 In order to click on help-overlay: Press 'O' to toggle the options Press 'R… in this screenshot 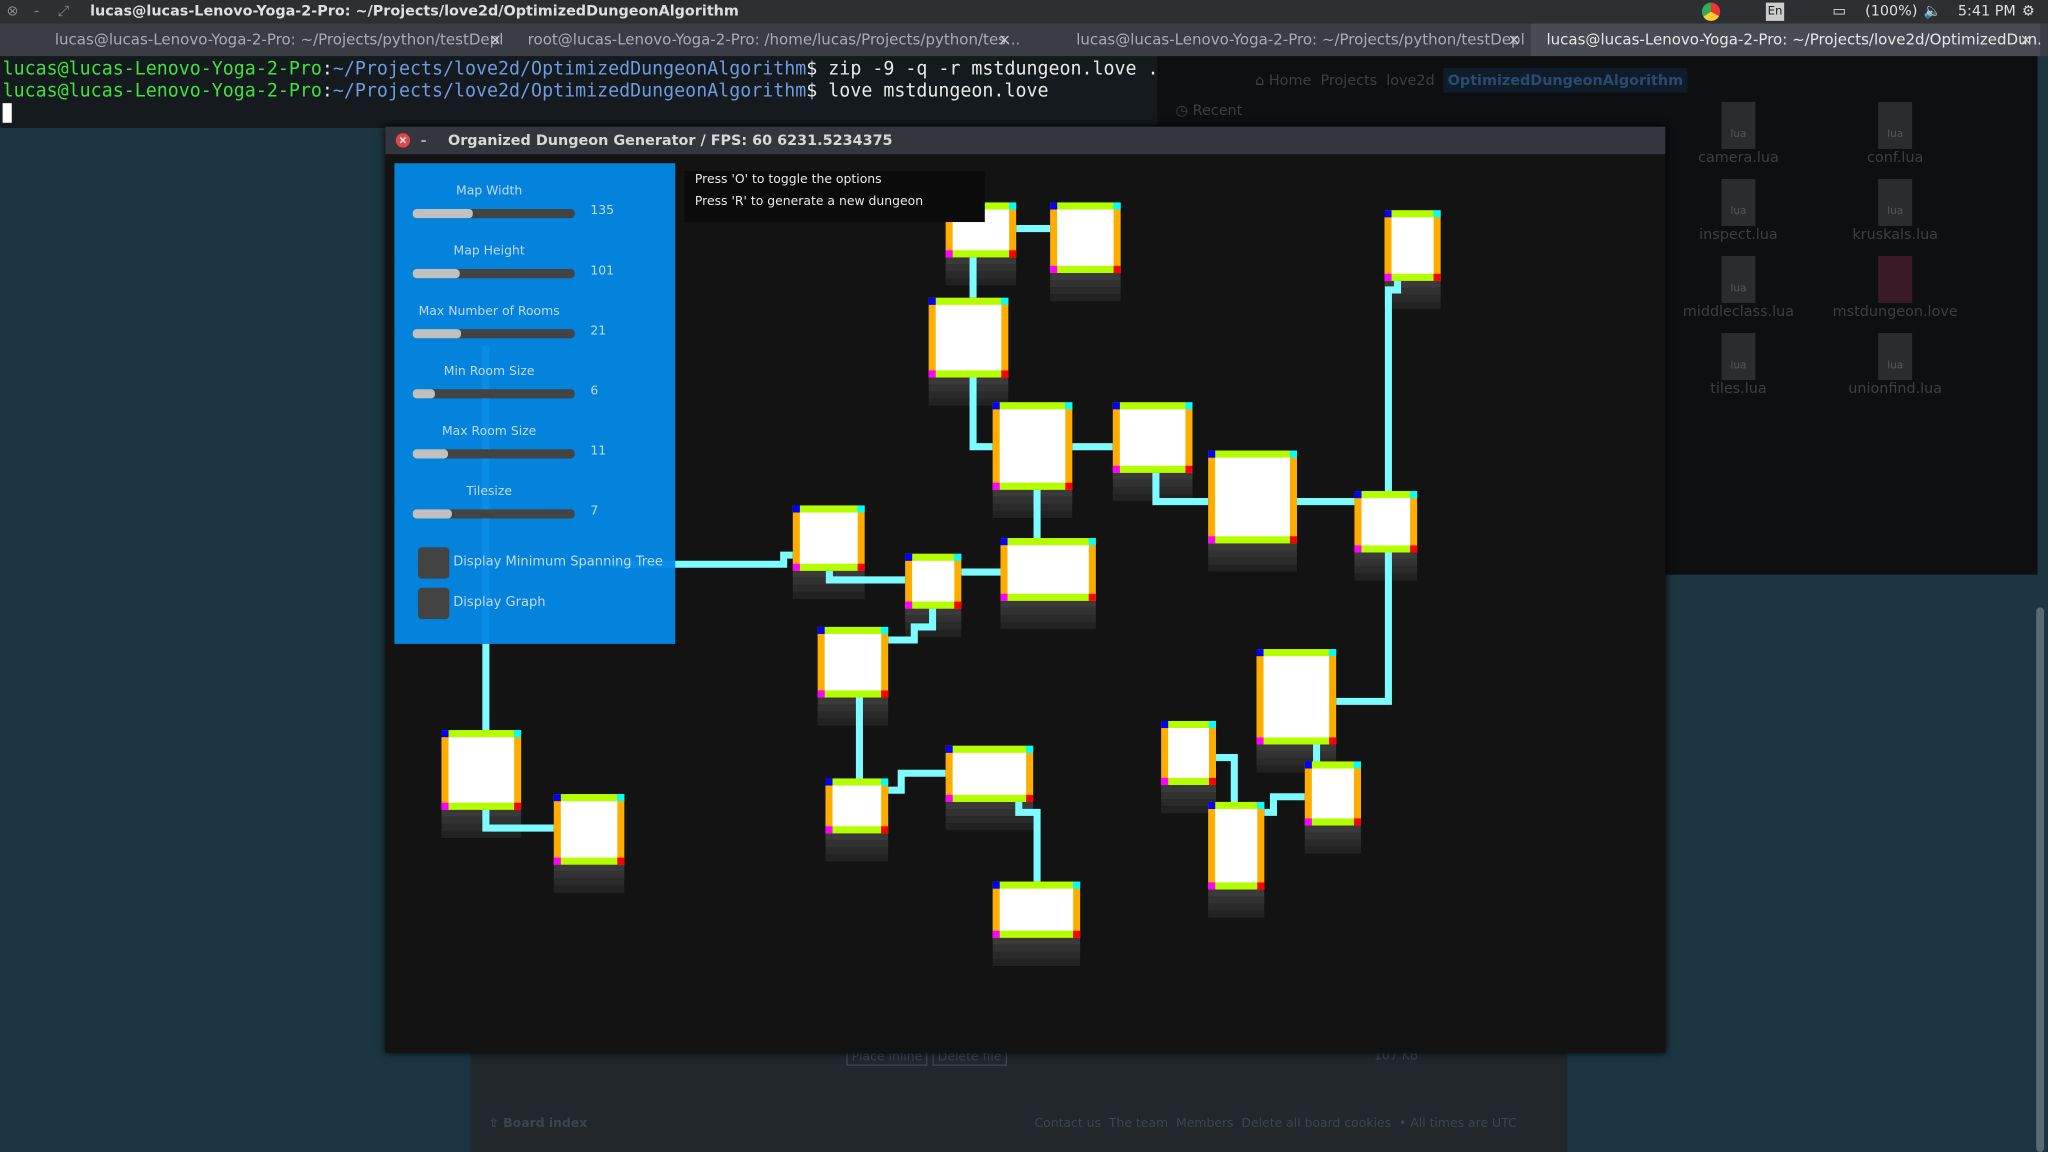, I will do `click(834, 197)`.